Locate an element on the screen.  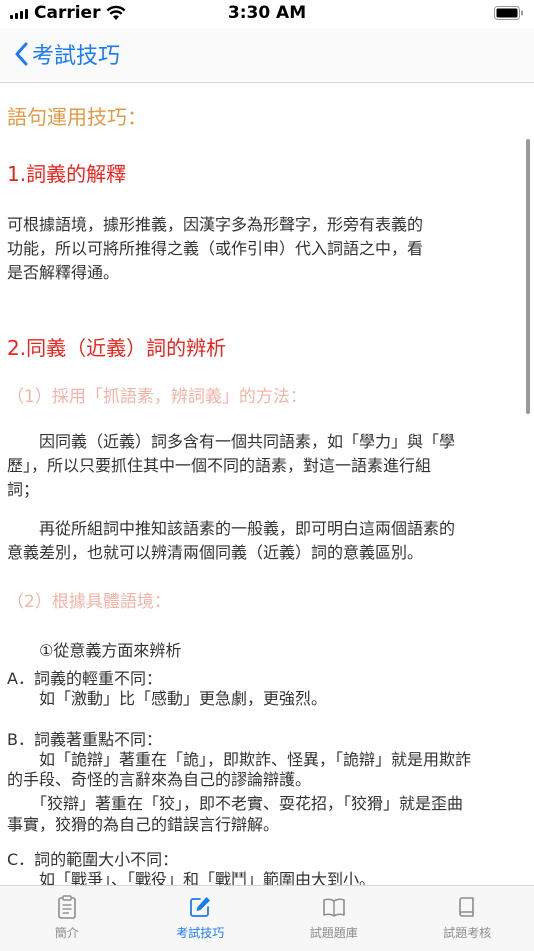
tab-exam-assessment: 試題考核 is located at coordinates (467, 918).